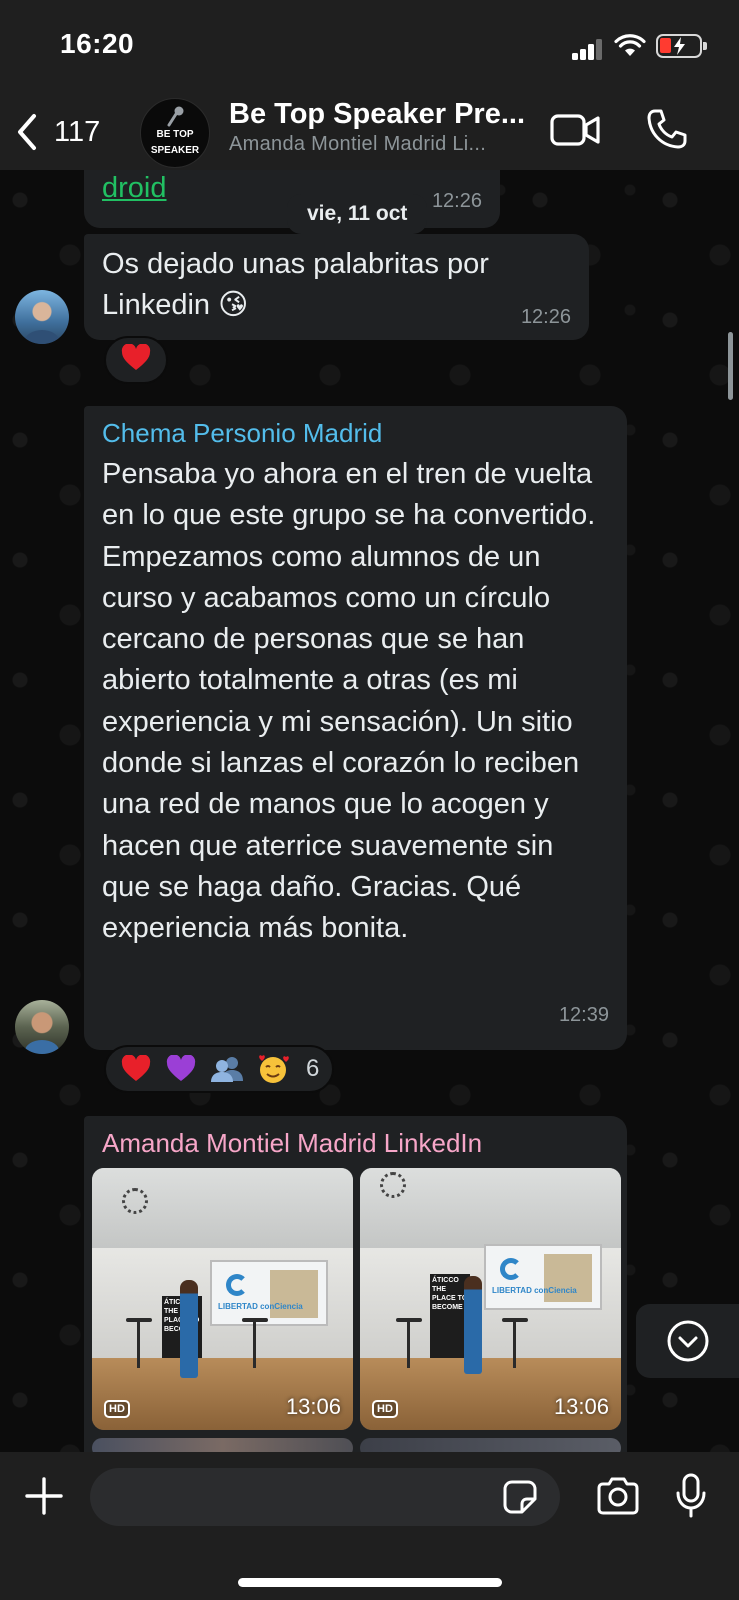  What do you see at coordinates (97, 43) in the screenshot?
I see `status-time: 16:20` at bounding box center [97, 43].